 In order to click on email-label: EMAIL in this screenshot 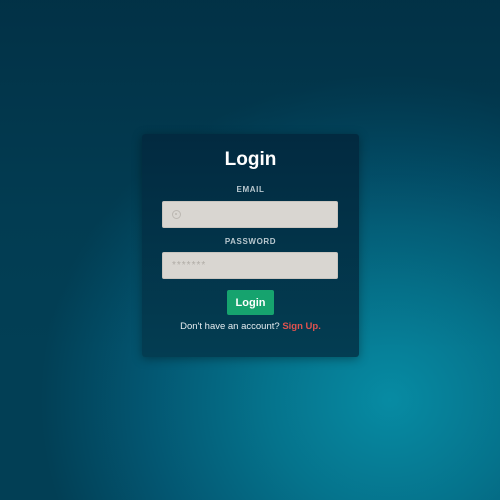, I will do `click(250, 189)`.